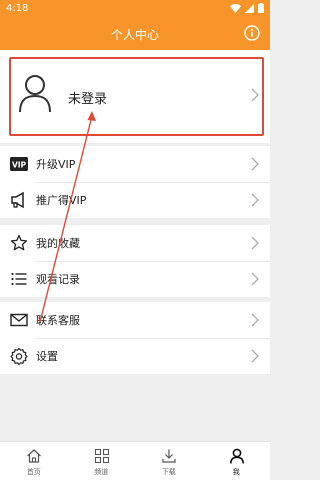 The width and height of the screenshot is (320, 480). What do you see at coordinates (135, 25) in the screenshot?
I see `app-header: 4:18 个人中心` at bounding box center [135, 25].